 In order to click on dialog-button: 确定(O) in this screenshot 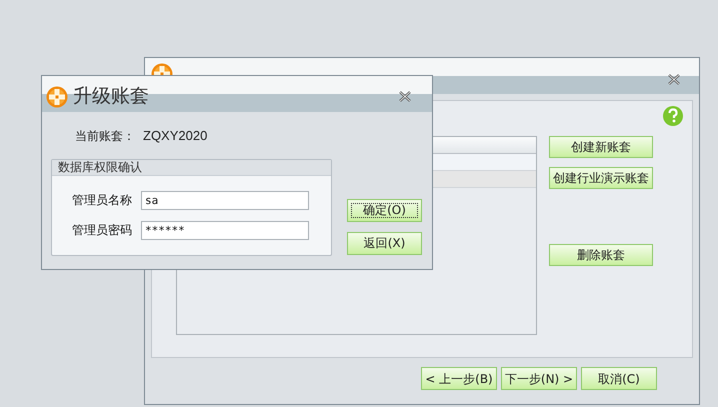, I will do `click(384, 210)`.